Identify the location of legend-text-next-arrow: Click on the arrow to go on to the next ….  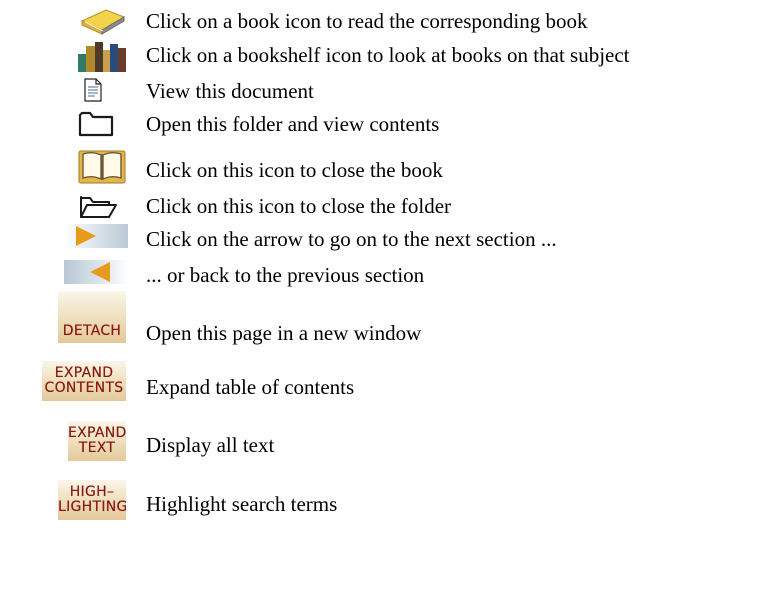
(351, 239).